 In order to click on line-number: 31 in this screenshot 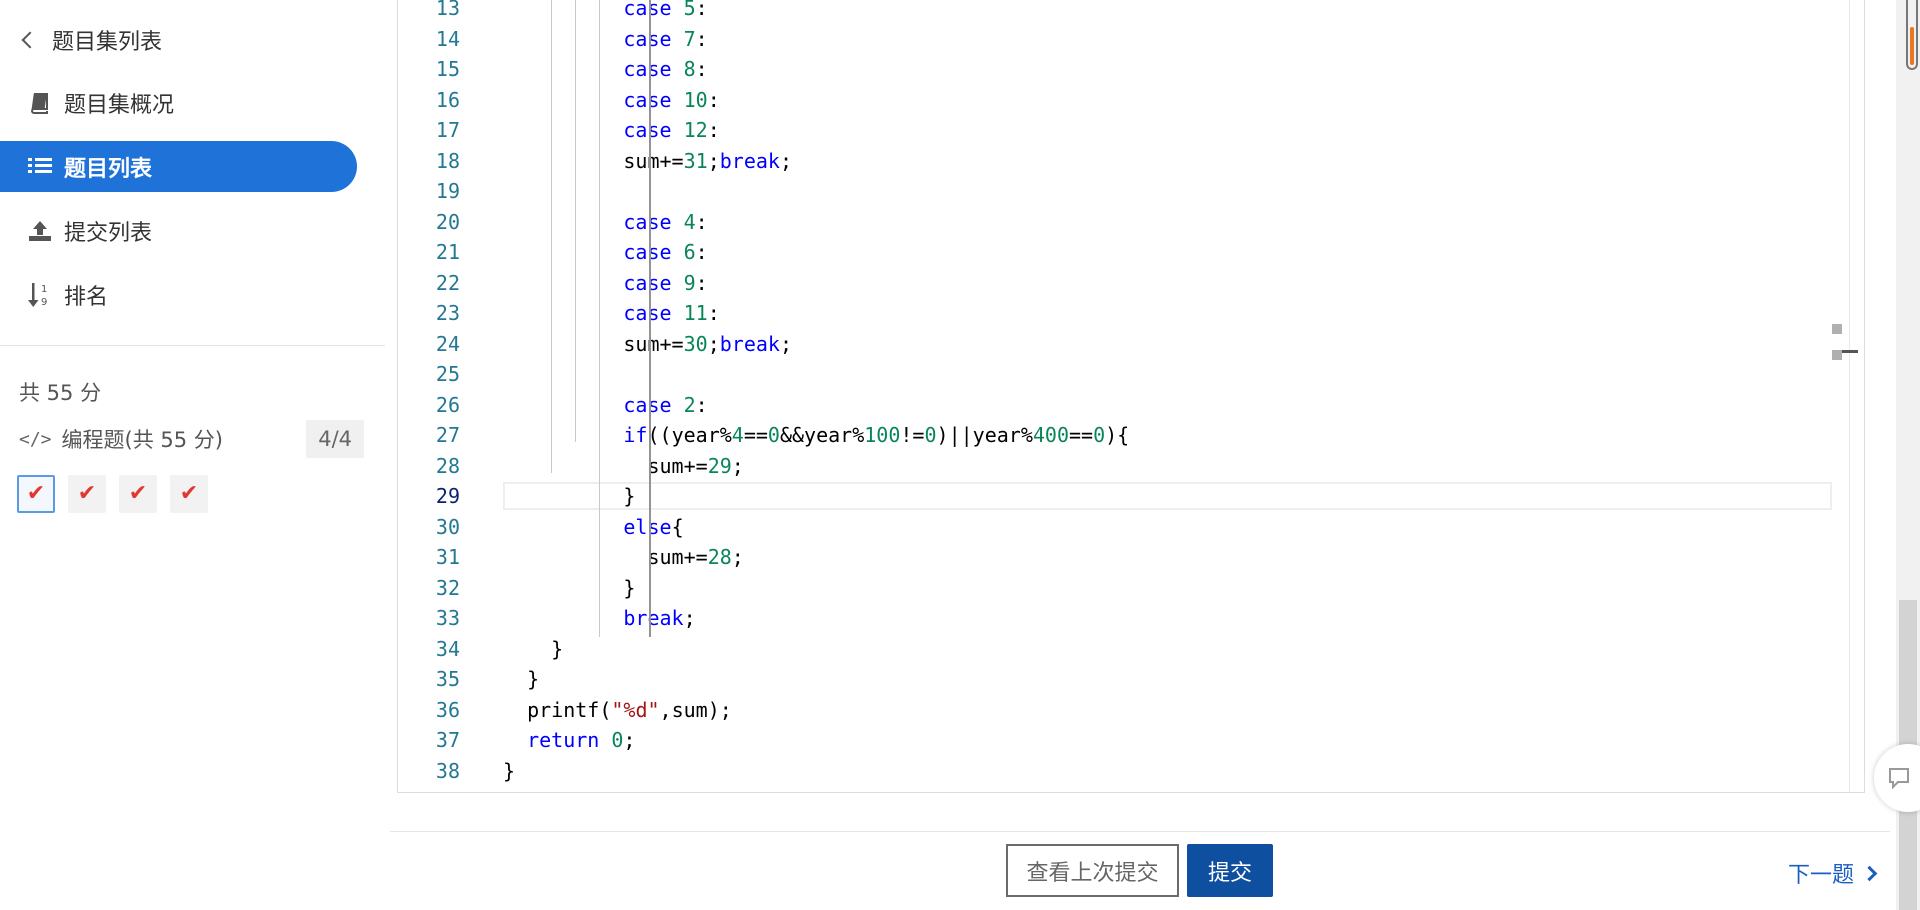, I will do `click(447, 557)`.